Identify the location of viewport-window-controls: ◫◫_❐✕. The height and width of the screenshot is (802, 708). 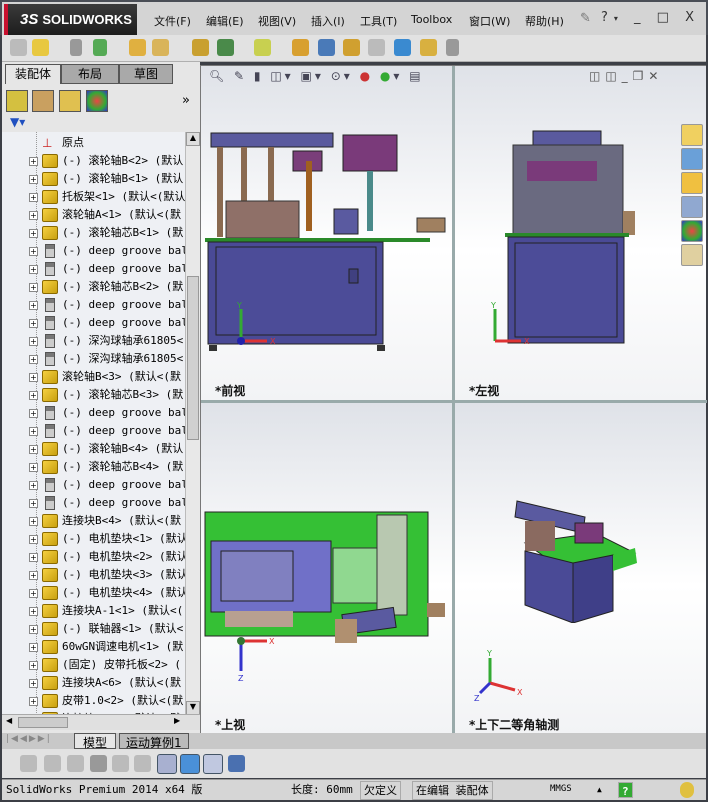
(626, 76).